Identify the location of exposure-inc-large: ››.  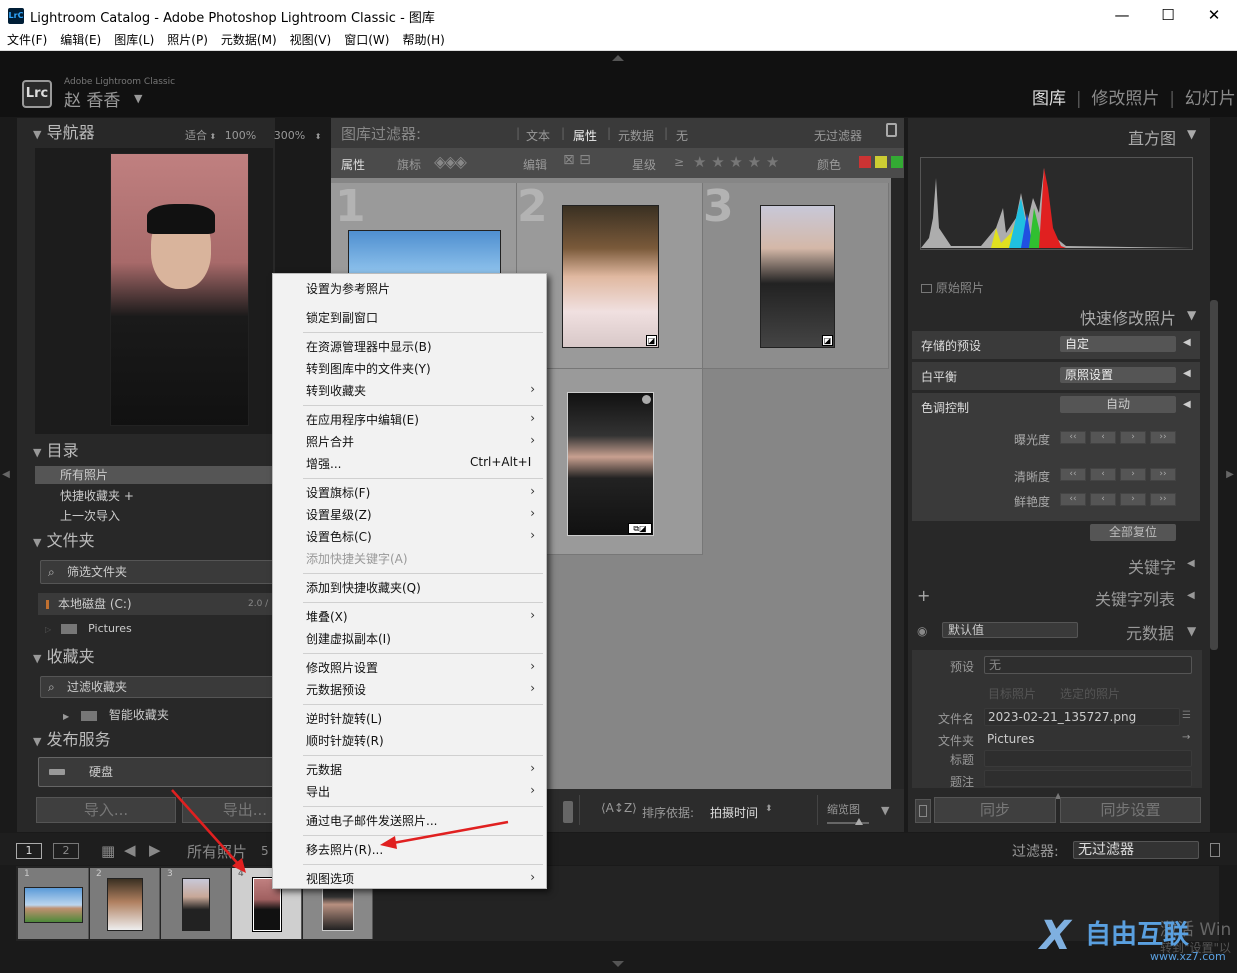
(1163, 437).